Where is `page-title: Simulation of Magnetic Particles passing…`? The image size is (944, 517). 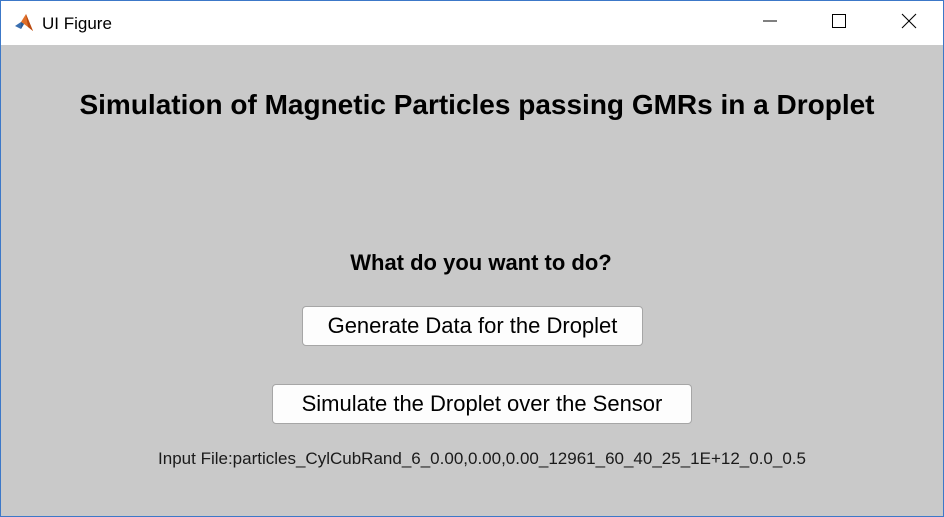
page-title: Simulation of Magnetic Particles passing… is located at coordinates (477, 104).